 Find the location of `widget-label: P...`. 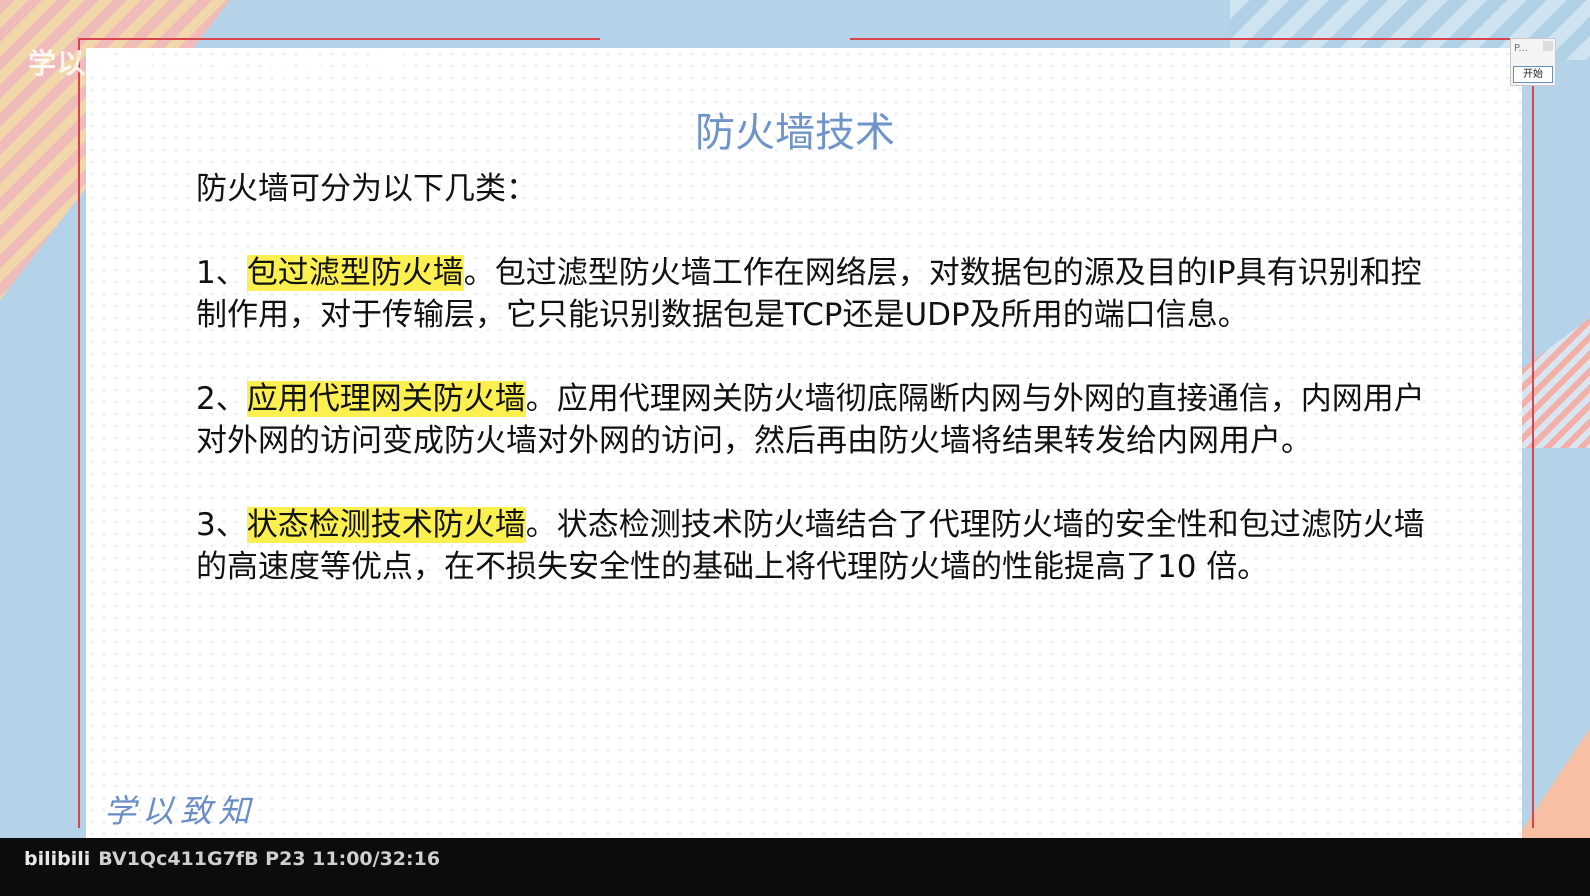

widget-label: P... is located at coordinates (1521, 48).